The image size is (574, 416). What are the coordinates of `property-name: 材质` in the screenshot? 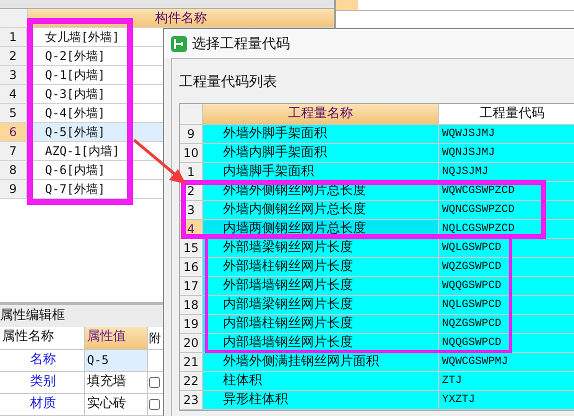 It's located at (42, 404).